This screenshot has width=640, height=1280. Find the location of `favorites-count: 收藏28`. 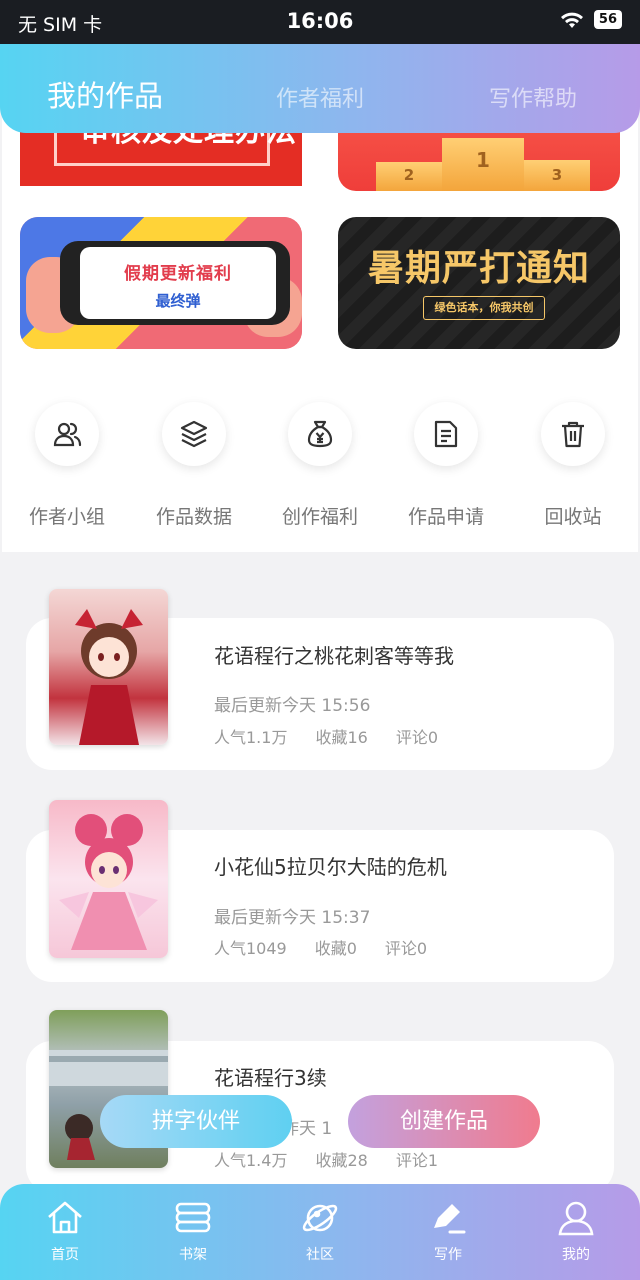

favorites-count: 收藏28 is located at coordinates (341, 1160).